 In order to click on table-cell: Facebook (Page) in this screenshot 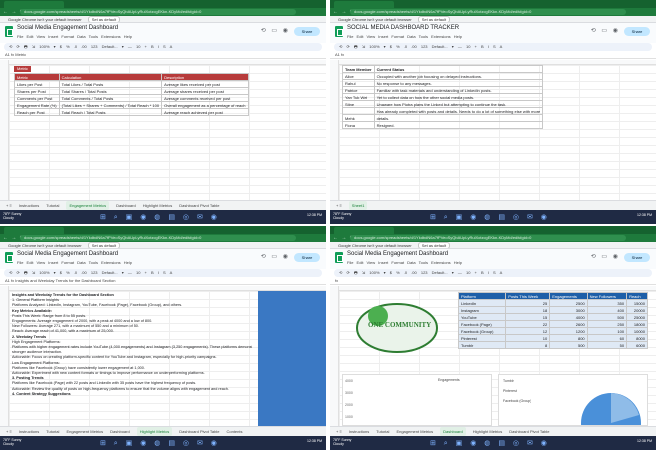, I will do `click(482, 324)`.